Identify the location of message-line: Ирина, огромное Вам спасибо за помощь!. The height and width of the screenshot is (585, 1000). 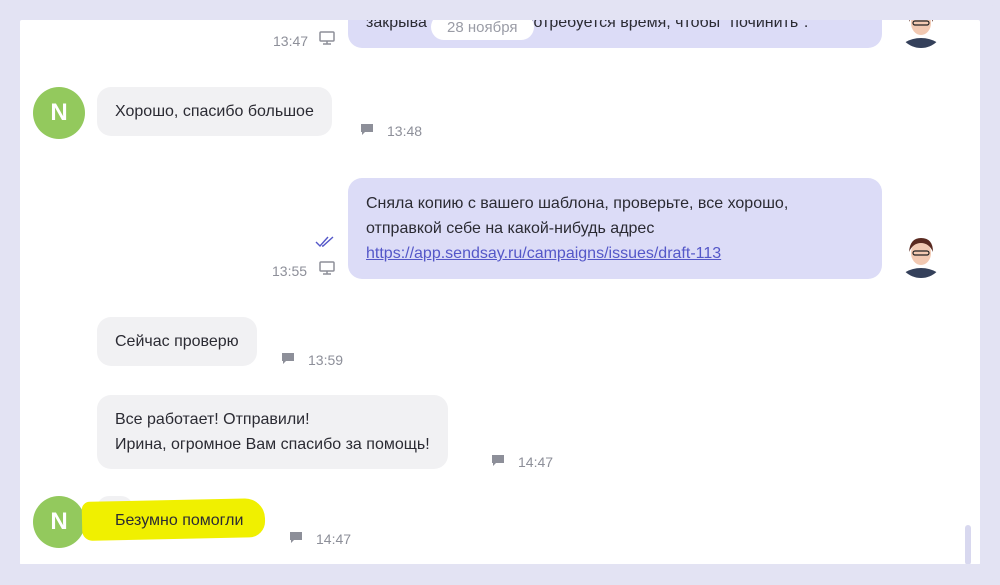
(272, 444).